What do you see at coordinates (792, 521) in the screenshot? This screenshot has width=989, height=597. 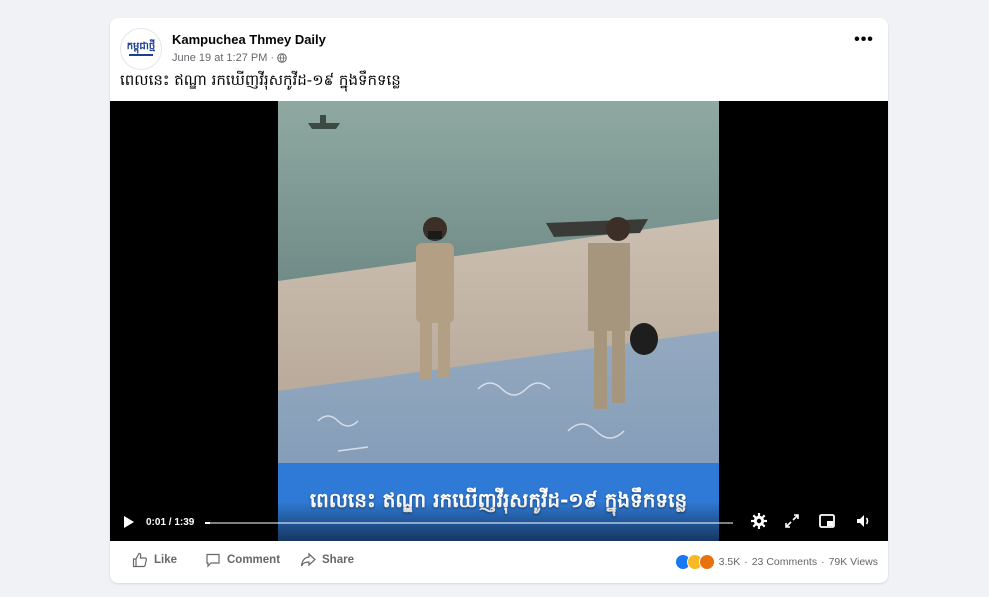 I see `fullscreen-icon` at bounding box center [792, 521].